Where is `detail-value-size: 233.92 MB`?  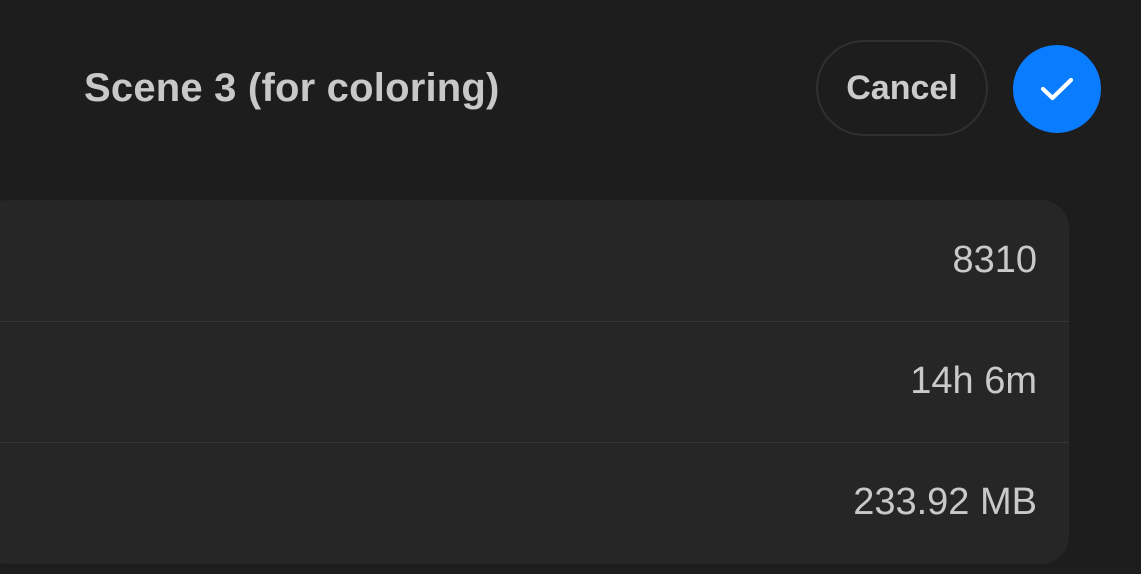 detail-value-size: 233.92 MB is located at coordinates (945, 502).